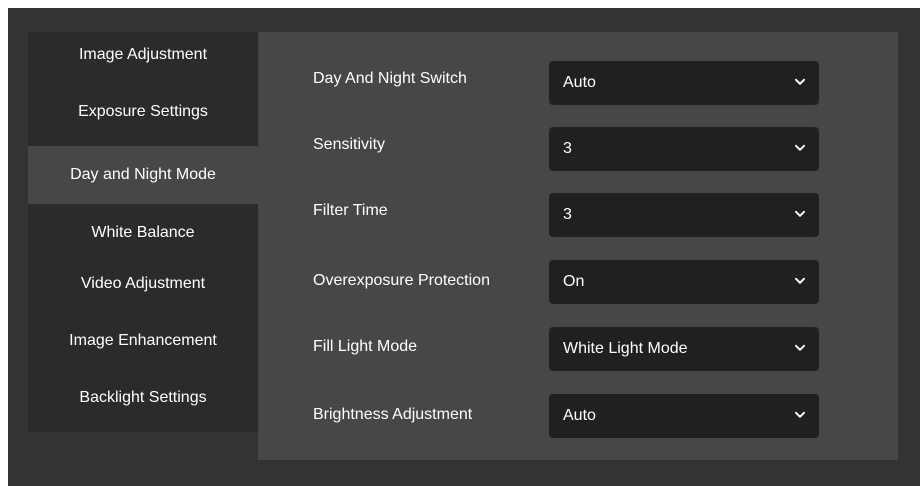  Describe the element at coordinates (684, 215) in the screenshot. I see `filter-time-select: 3` at that location.